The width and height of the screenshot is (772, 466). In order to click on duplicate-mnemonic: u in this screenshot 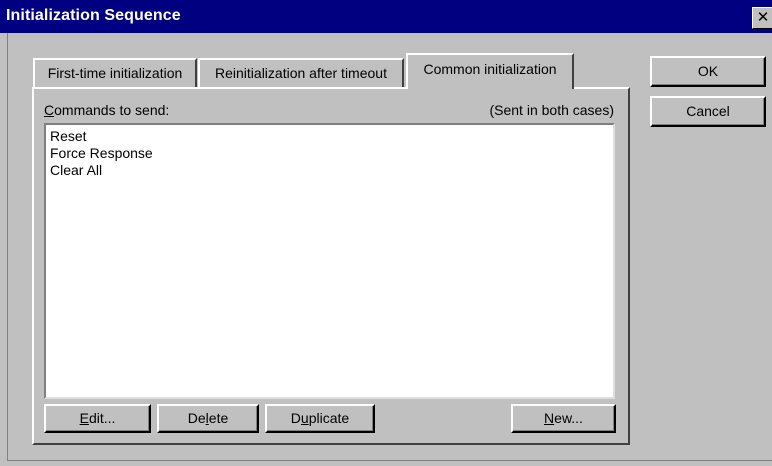, I will do `click(304, 418)`.